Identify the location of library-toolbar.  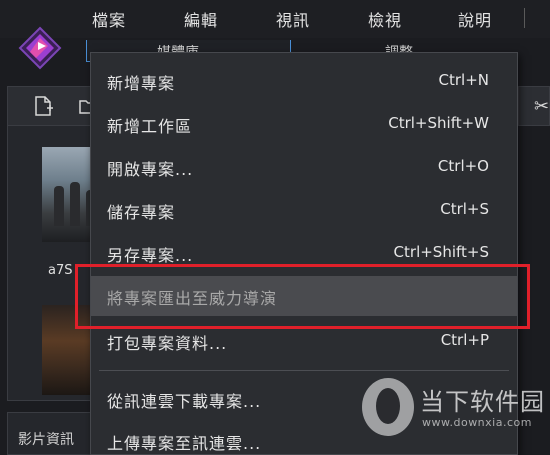
(54, 106).